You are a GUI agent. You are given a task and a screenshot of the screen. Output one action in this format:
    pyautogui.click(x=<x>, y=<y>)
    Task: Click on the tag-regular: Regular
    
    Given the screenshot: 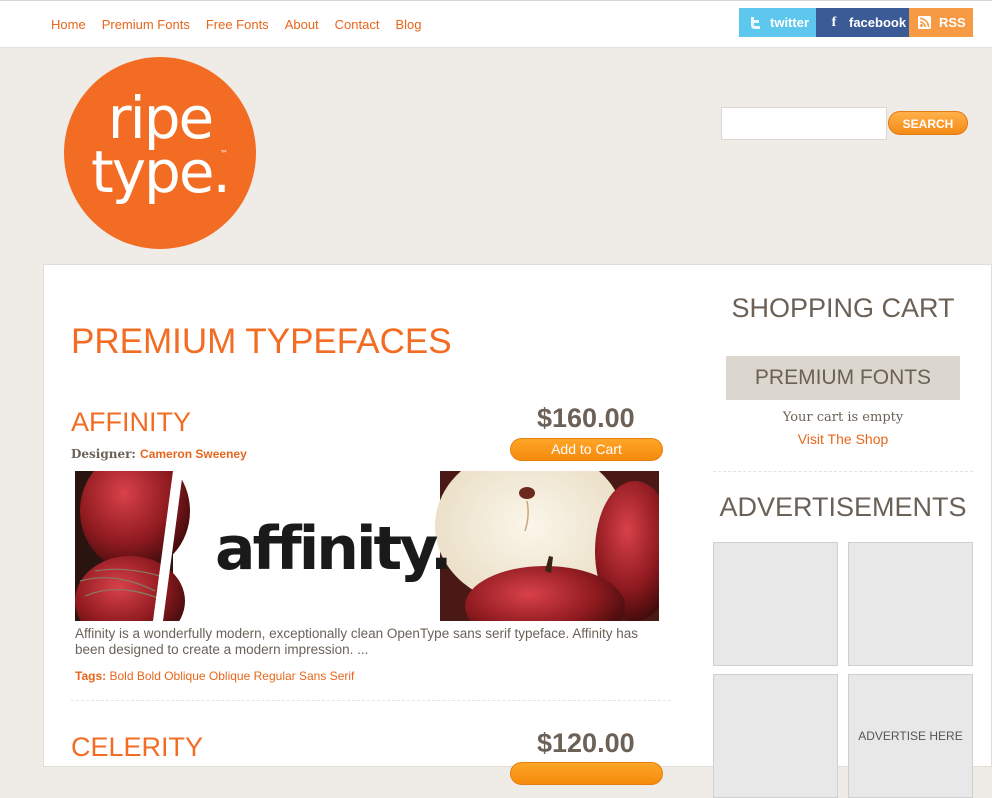 What is the action you would take?
    pyautogui.click(x=275, y=676)
    